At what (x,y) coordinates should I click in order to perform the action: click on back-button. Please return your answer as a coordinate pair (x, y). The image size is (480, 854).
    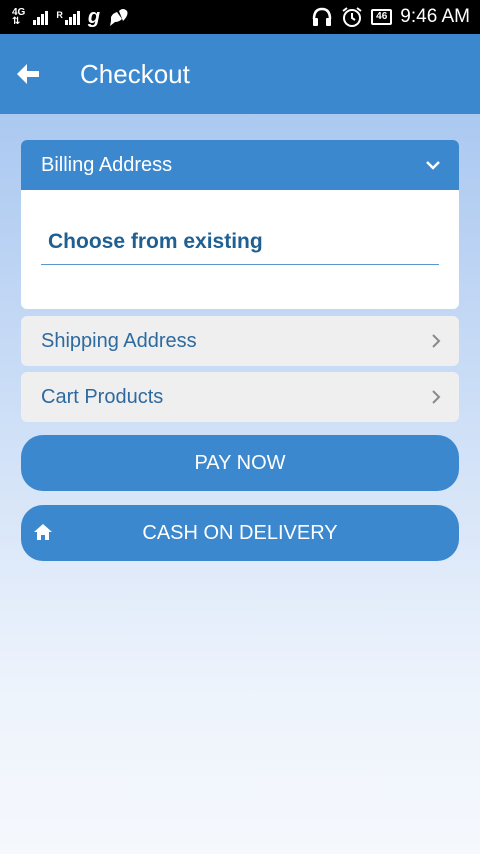
    Looking at the image, I should click on (28, 74).